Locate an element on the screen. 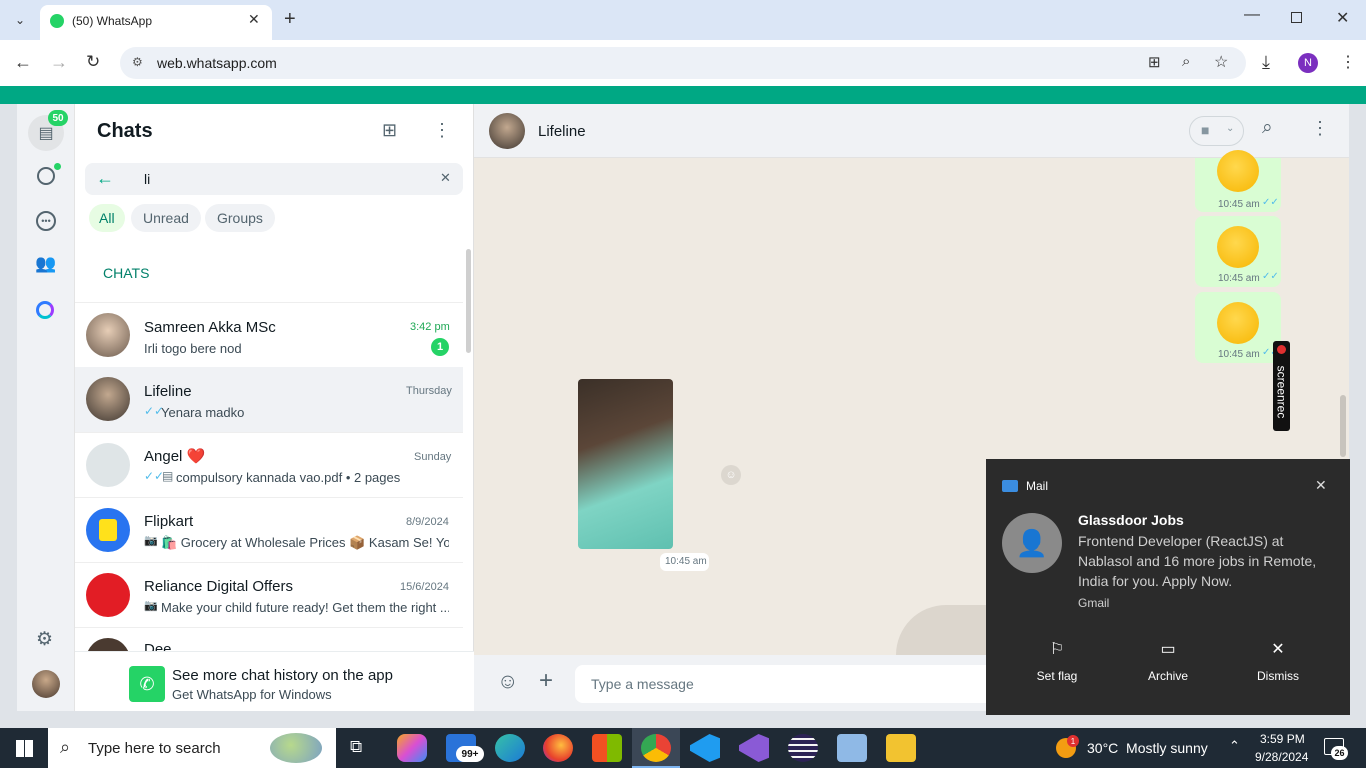 Image resolution: width=1366 pixels, height=768 pixels. close-window-icon: ✕ is located at coordinates (1342, 18).